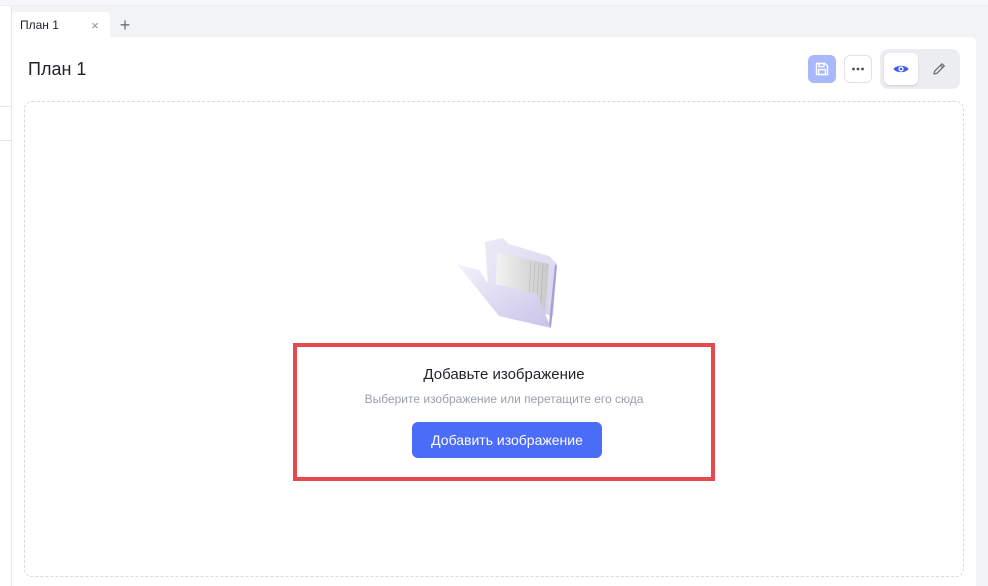 This screenshot has width=988, height=586. What do you see at coordinates (507, 283) in the screenshot?
I see `folder-illustration` at bounding box center [507, 283].